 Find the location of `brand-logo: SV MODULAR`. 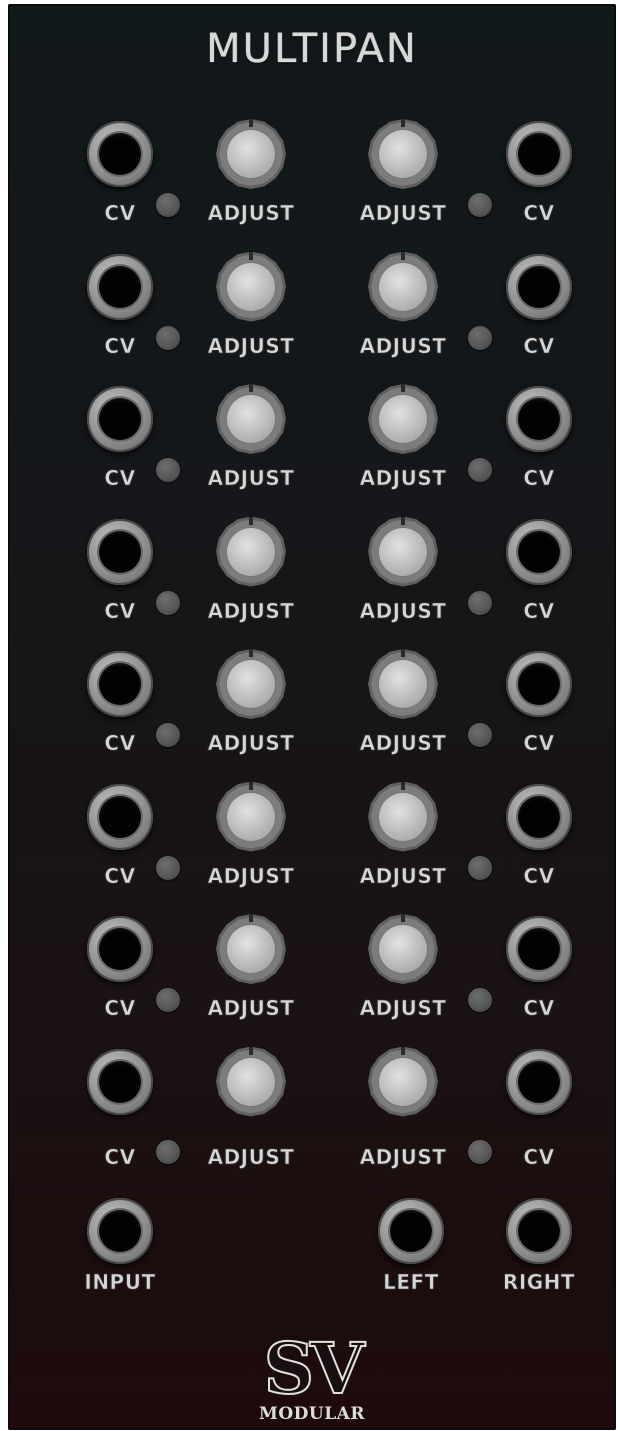

brand-logo: SV MODULAR is located at coordinates (312, 1376).